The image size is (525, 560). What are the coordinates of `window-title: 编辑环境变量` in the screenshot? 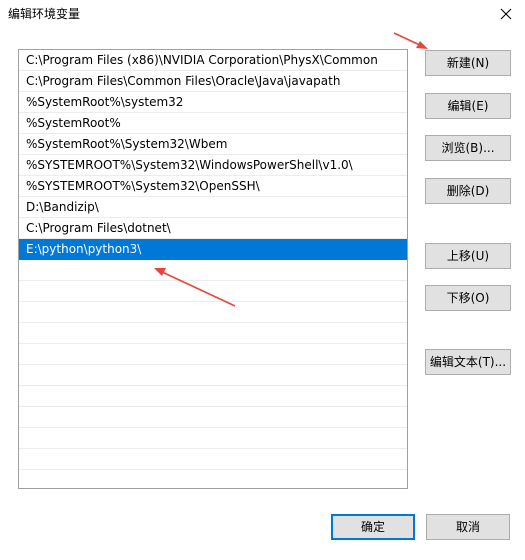 It's located at (44, 14).